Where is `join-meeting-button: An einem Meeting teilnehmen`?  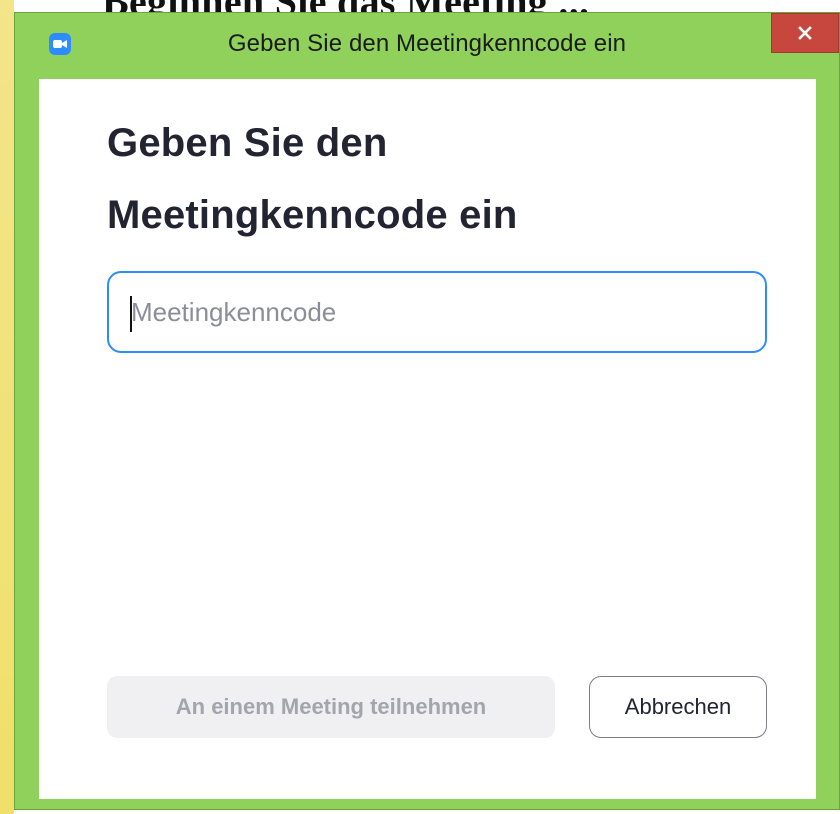
join-meeting-button: An einem Meeting teilnehmen is located at coordinates (331, 707).